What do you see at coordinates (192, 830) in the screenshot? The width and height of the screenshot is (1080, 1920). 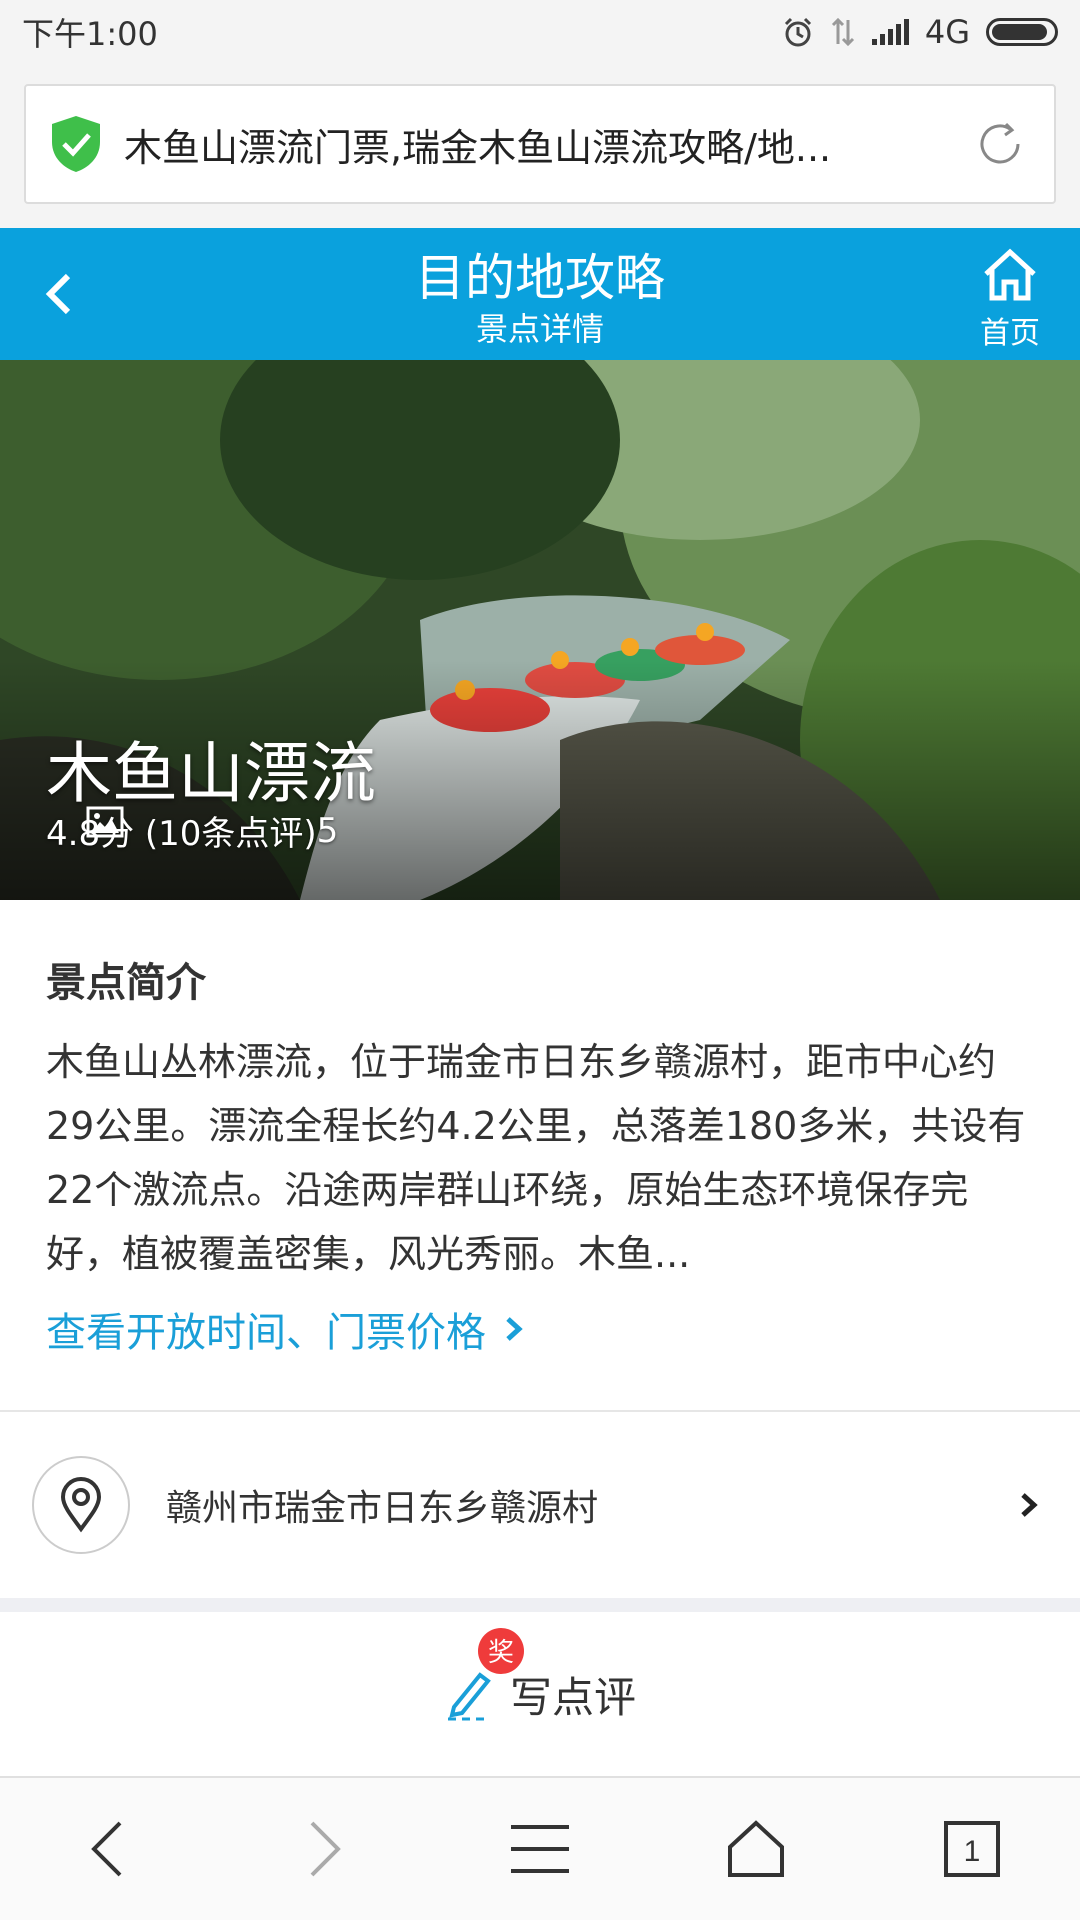 I see `attraction-rating: 4.8分 (10条点评) 5` at bounding box center [192, 830].